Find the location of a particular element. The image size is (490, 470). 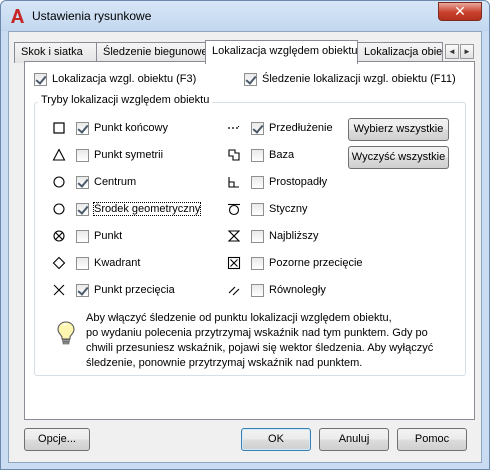

nearest-label: Najbliższy is located at coordinates (294, 236).